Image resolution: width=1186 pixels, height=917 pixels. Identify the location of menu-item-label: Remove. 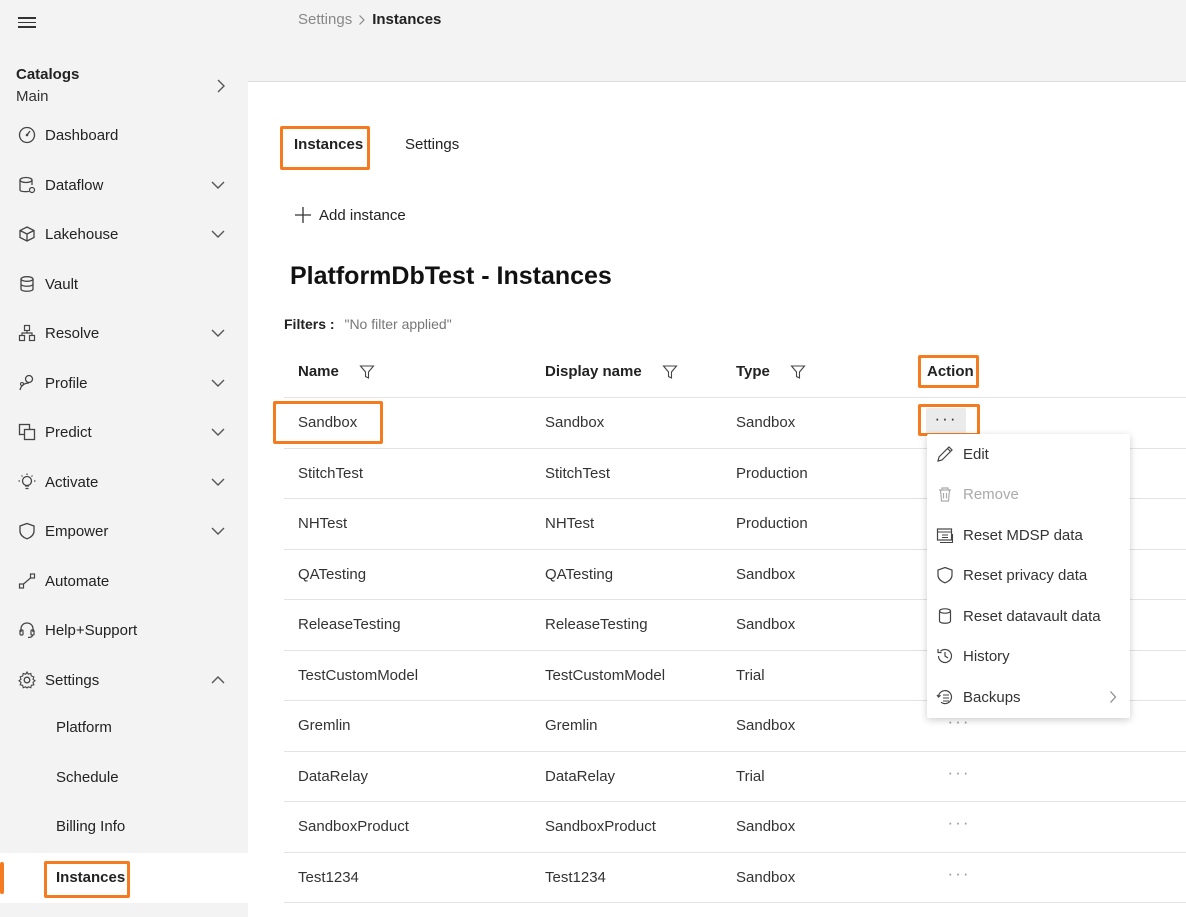
(991, 494).